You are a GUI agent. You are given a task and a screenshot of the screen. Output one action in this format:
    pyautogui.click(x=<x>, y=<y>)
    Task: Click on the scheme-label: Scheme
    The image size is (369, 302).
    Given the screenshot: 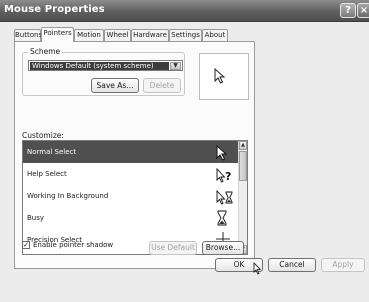 What is the action you would take?
    pyautogui.click(x=45, y=51)
    